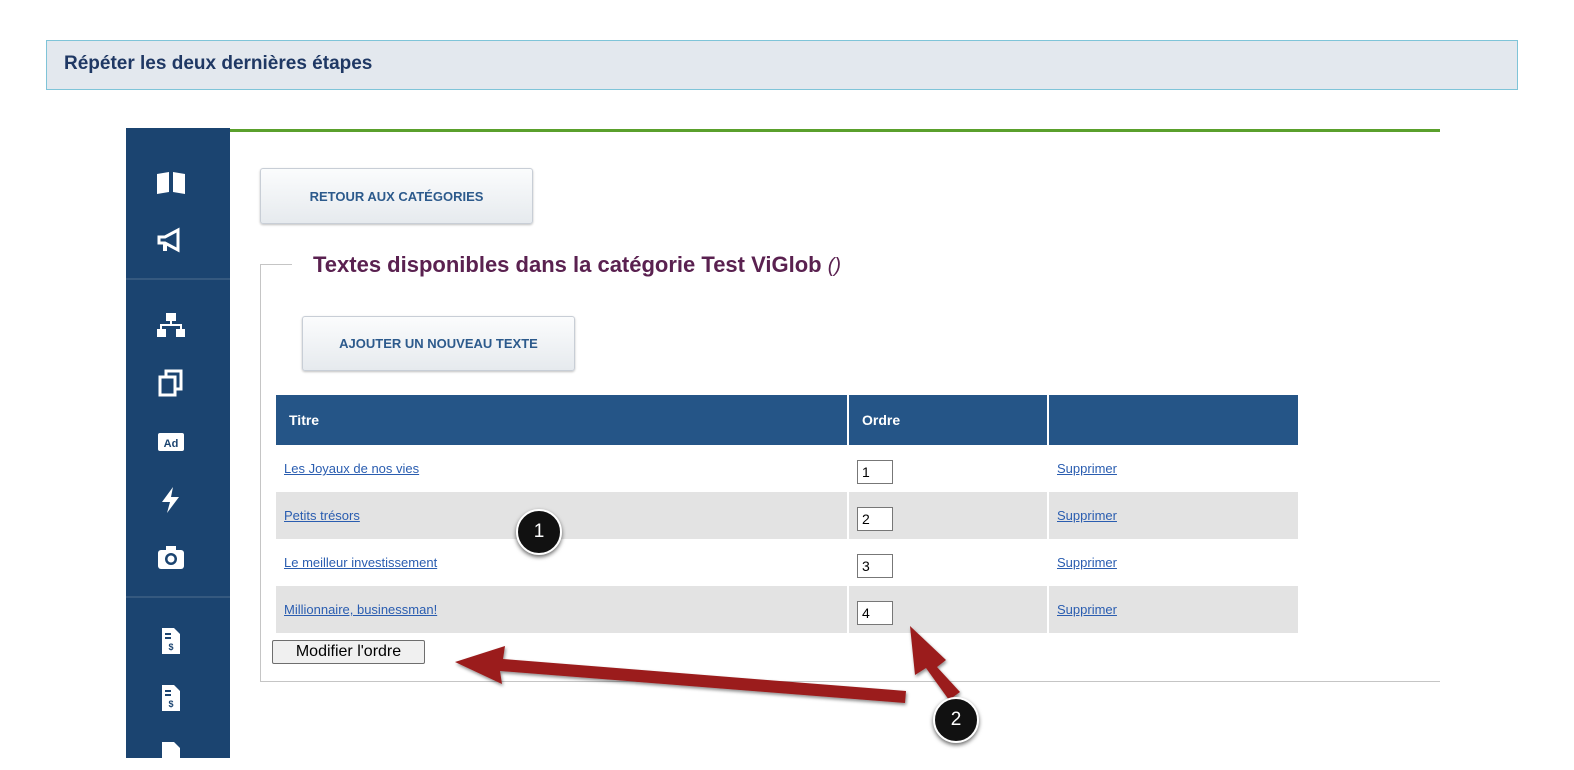  What do you see at coordinates (539, 532) in the screenshot?
I see `callout-1: 1` at bounding box center [539, 532].